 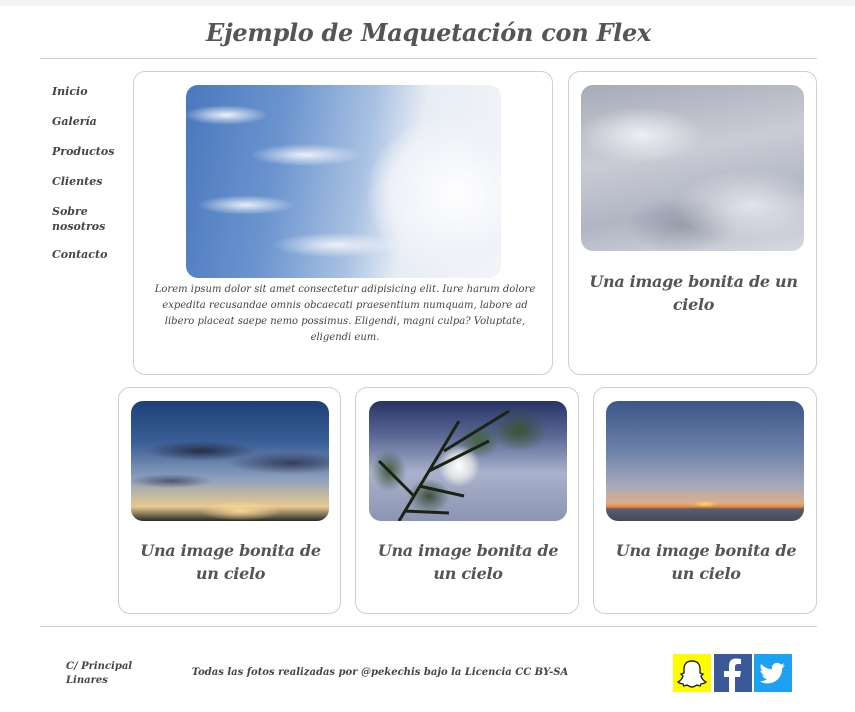 I want to click on gallery-card-1: Una image bonita de un cielo, so click(x=692, y=223).